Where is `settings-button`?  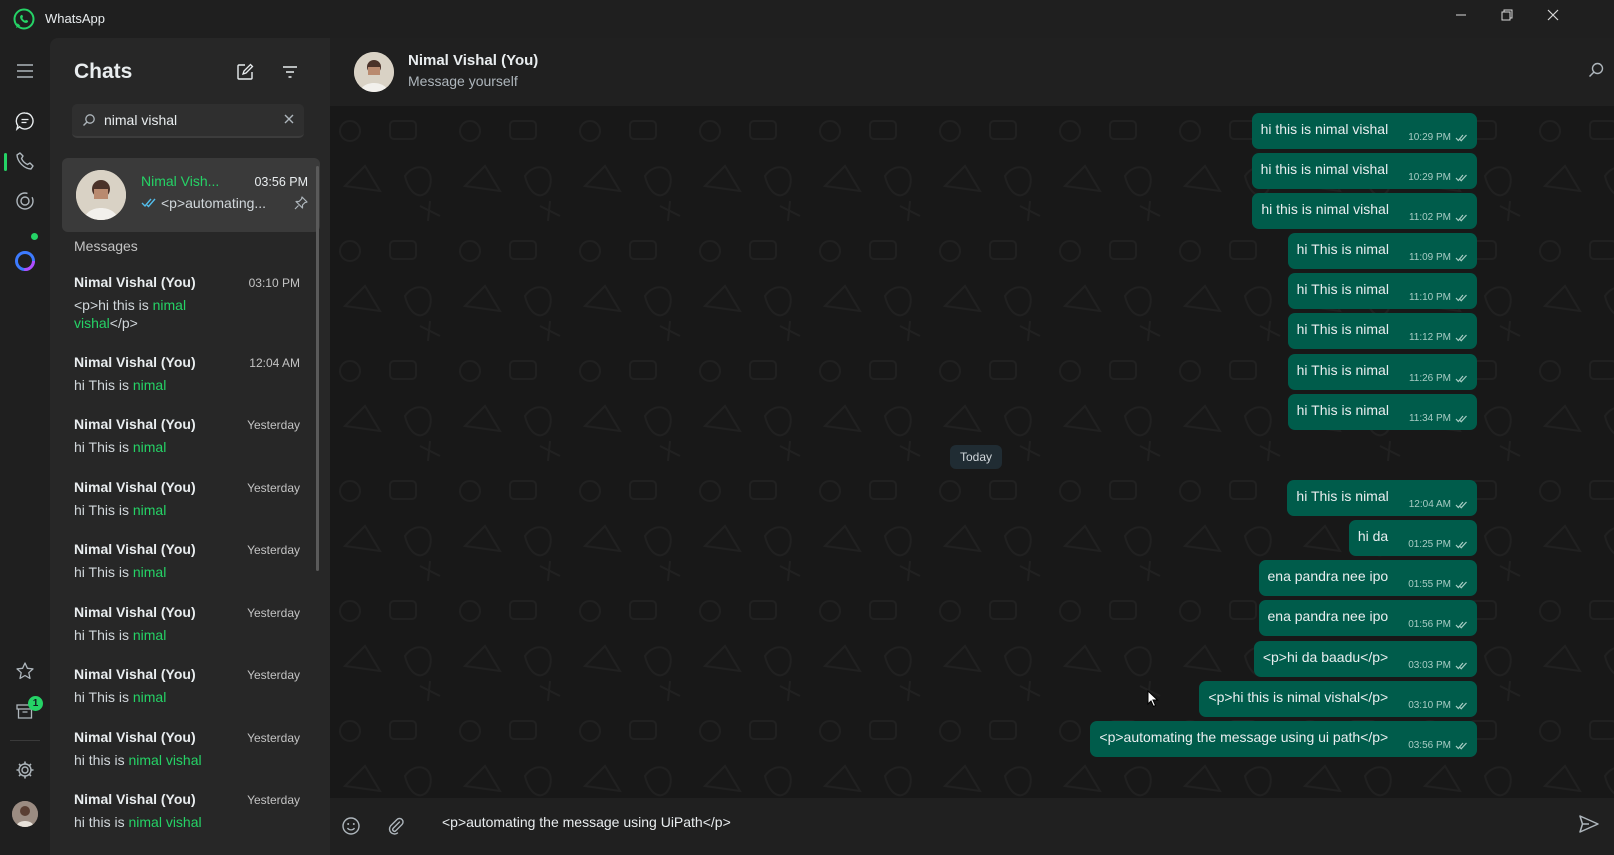 settings-button is located at coordinates (25, 770).